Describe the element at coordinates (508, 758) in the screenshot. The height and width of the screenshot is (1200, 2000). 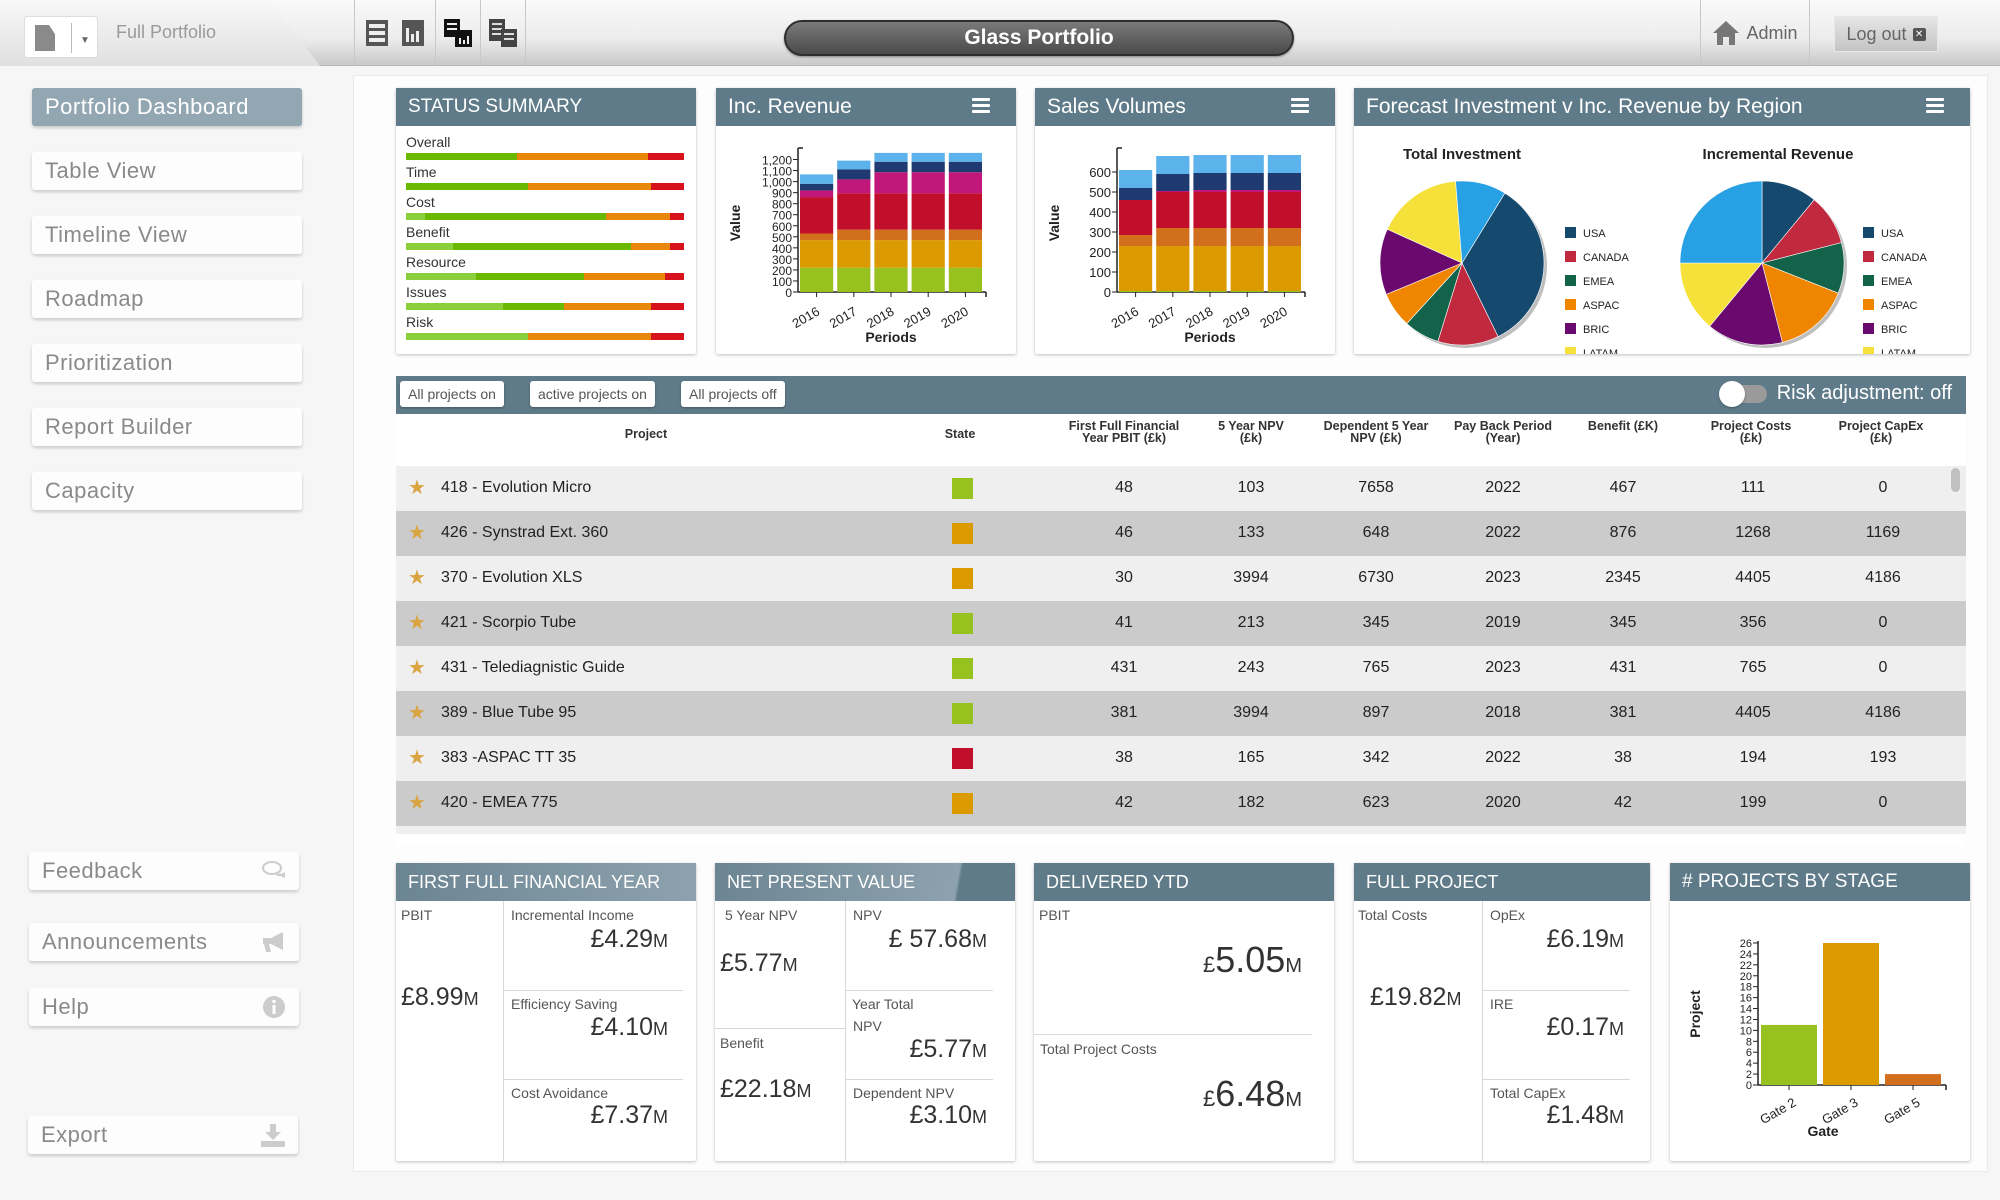
I see `project-name: 383 -ASPAC TT 35` at that location.